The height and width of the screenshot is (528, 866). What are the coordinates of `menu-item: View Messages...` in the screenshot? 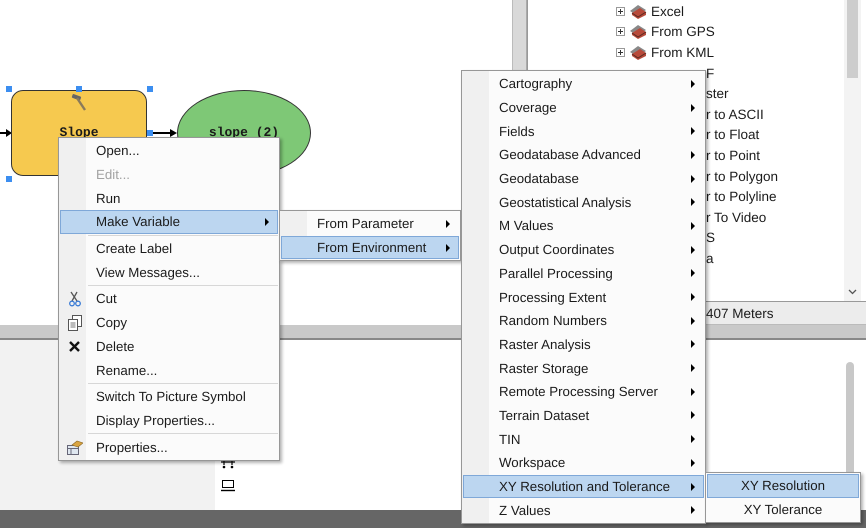 It's located at (169, 272).